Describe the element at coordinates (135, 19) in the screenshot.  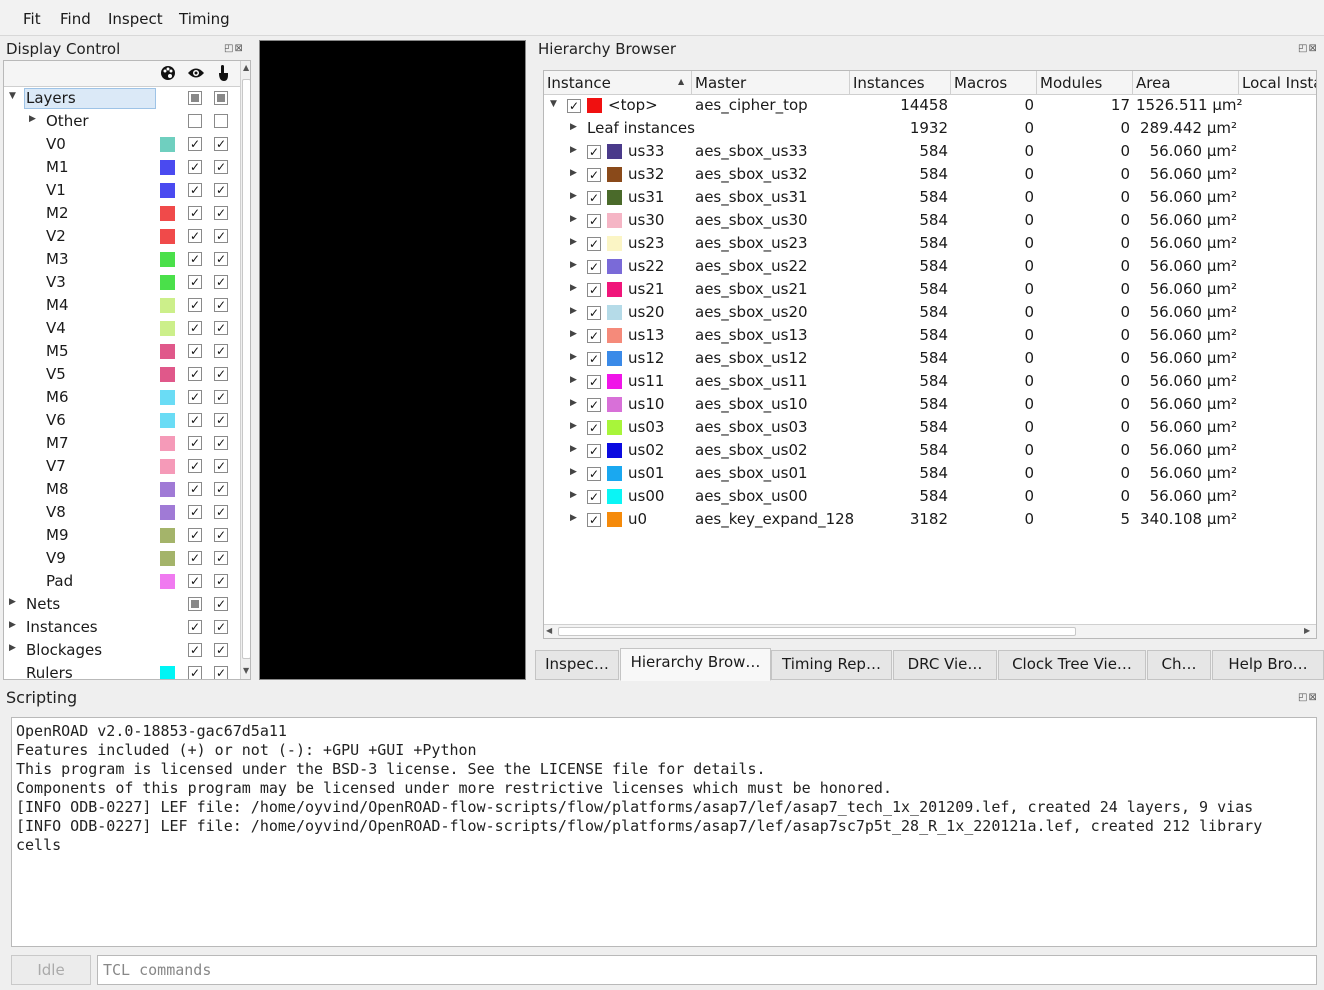
I see `menu-inspect: Inspect` at that location.